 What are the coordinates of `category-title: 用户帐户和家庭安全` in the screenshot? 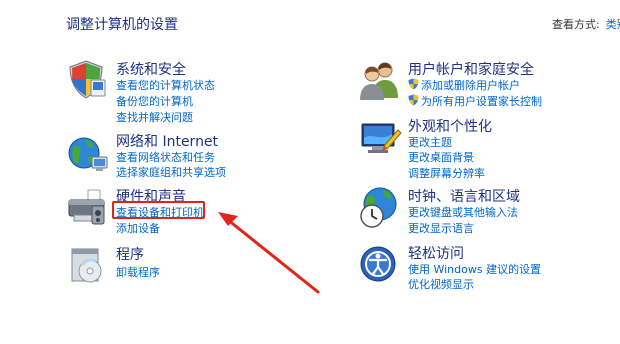 It's located at (471, 69).